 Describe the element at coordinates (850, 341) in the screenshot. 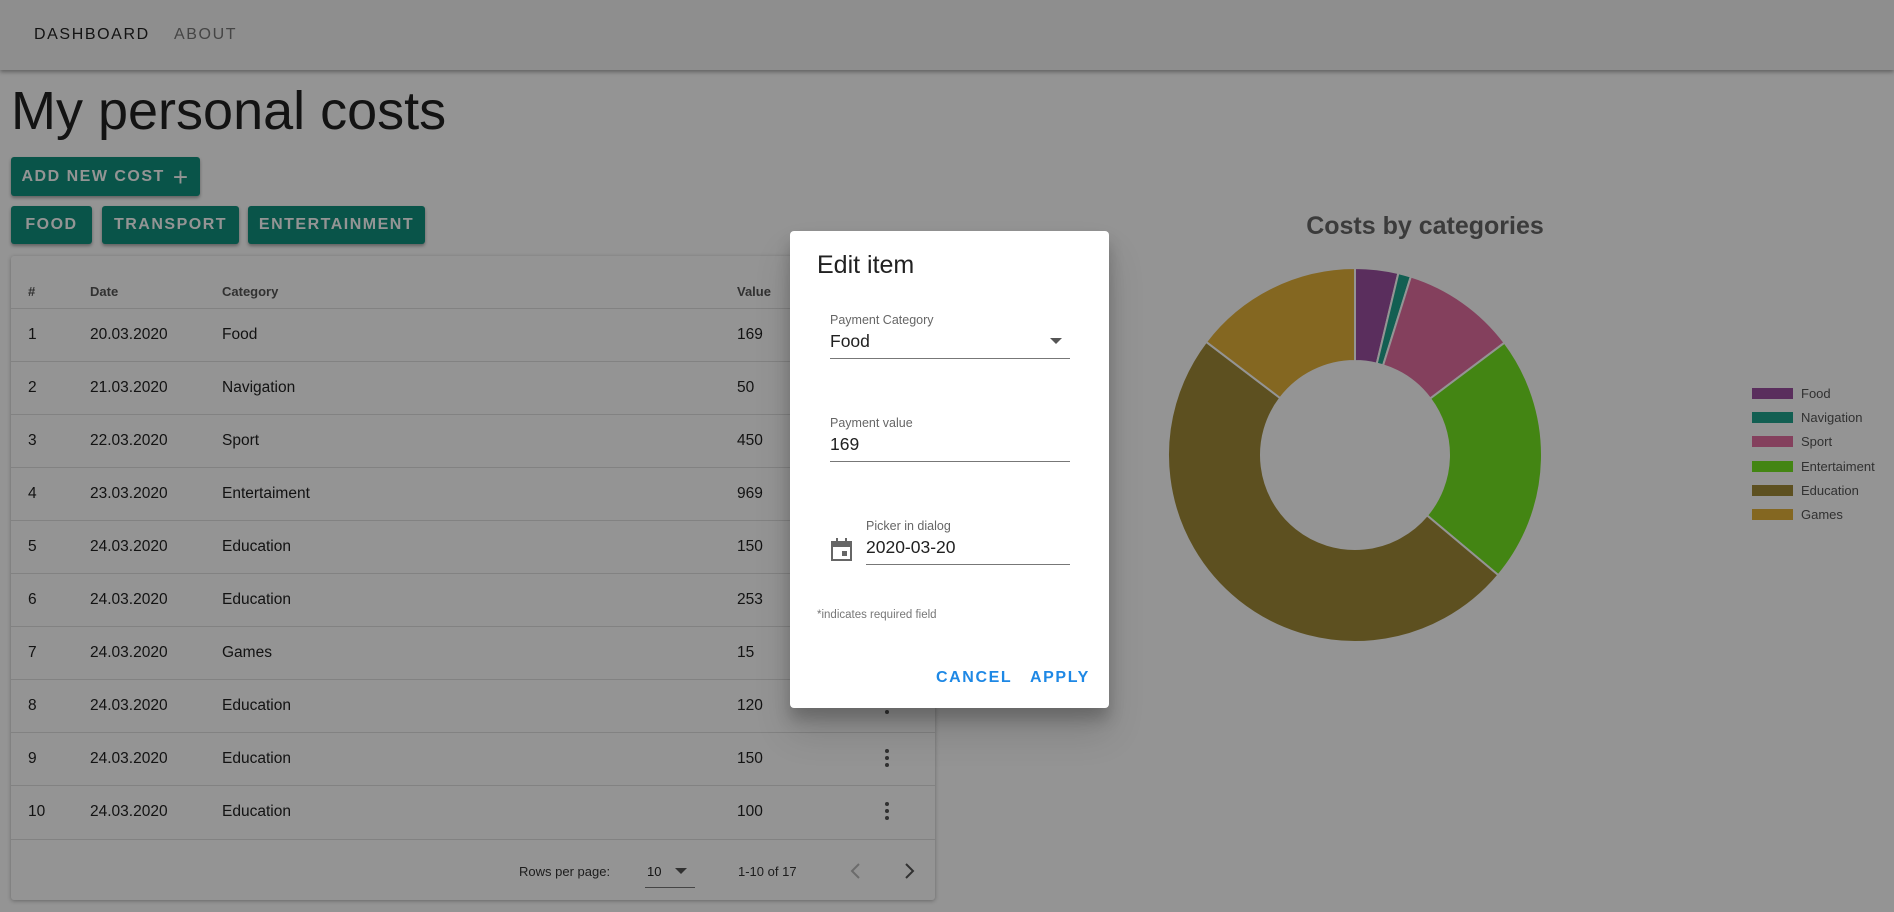

I see `payment-category-value: Food` at that location.